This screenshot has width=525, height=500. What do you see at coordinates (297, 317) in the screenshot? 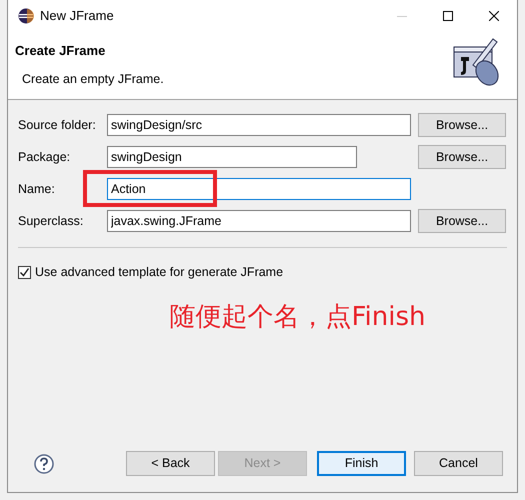
I see `annotation-text: 随便起个名，点Finish` at bounding box center [297, 317].